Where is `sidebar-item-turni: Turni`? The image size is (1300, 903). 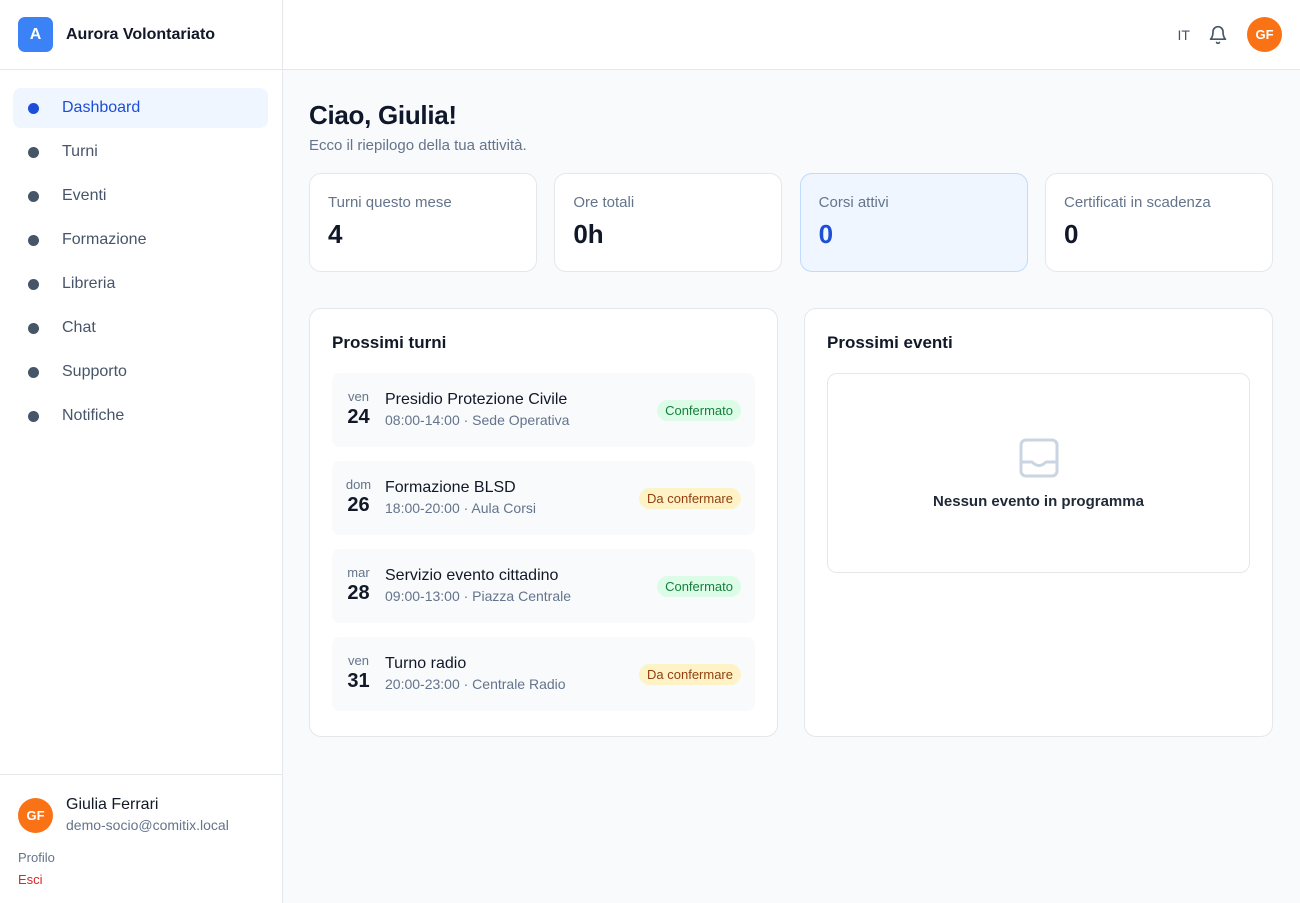
sidebar-item-turni: Turni is located at coordinates (140, 152).